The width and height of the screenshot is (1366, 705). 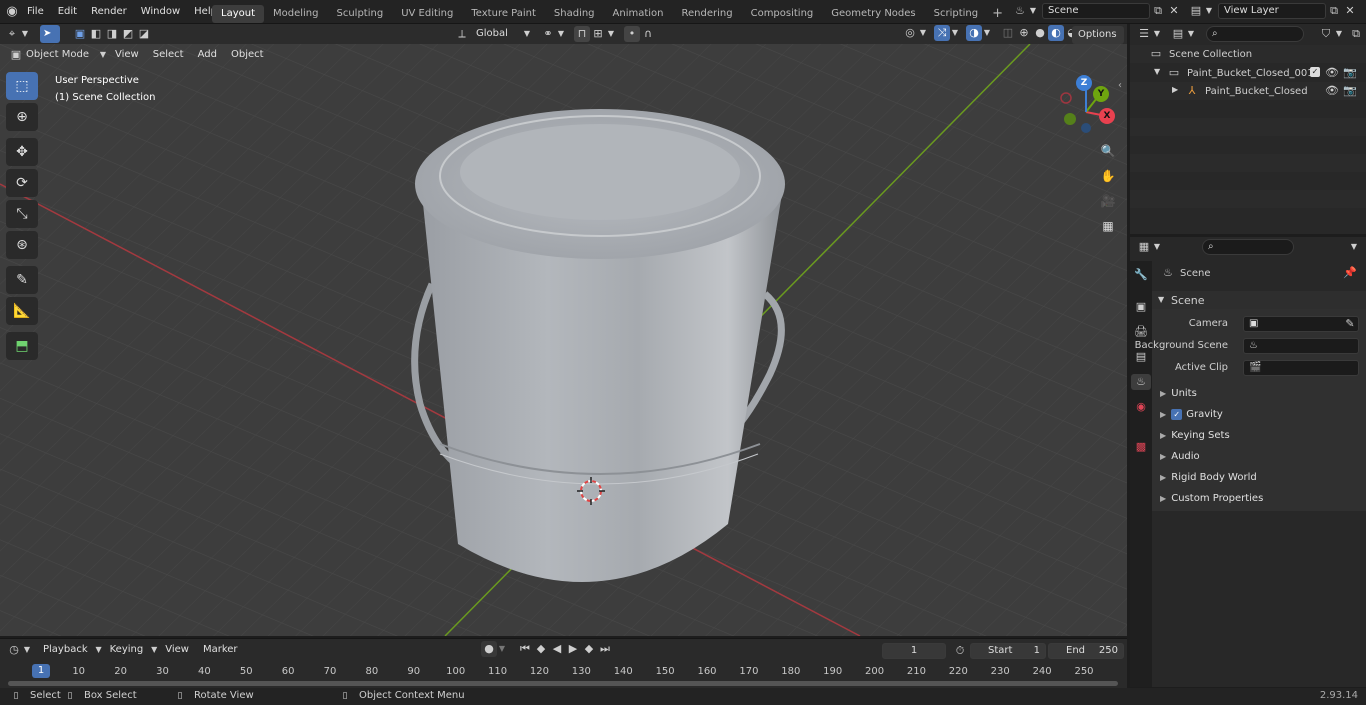 What do you see at coordinates (956, 14) in the screenshot?
I see `tab-scripting: Scripting` at bounding box center [956, 14].